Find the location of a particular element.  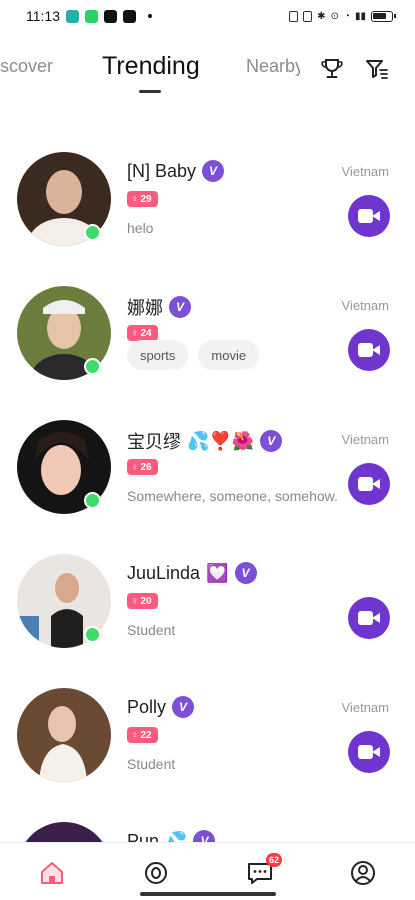

age-value: 24 is located at coordinates (146, 333).